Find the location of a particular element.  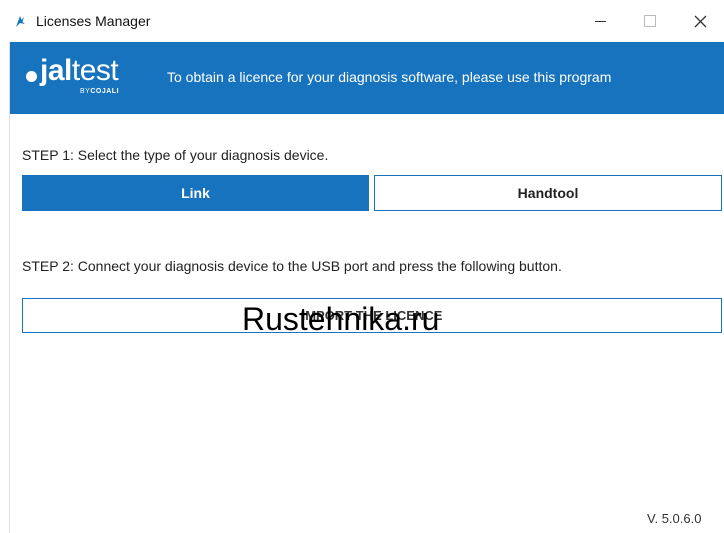

logo-subtitle: BYCOJALI is located at coordinates (99, 91).